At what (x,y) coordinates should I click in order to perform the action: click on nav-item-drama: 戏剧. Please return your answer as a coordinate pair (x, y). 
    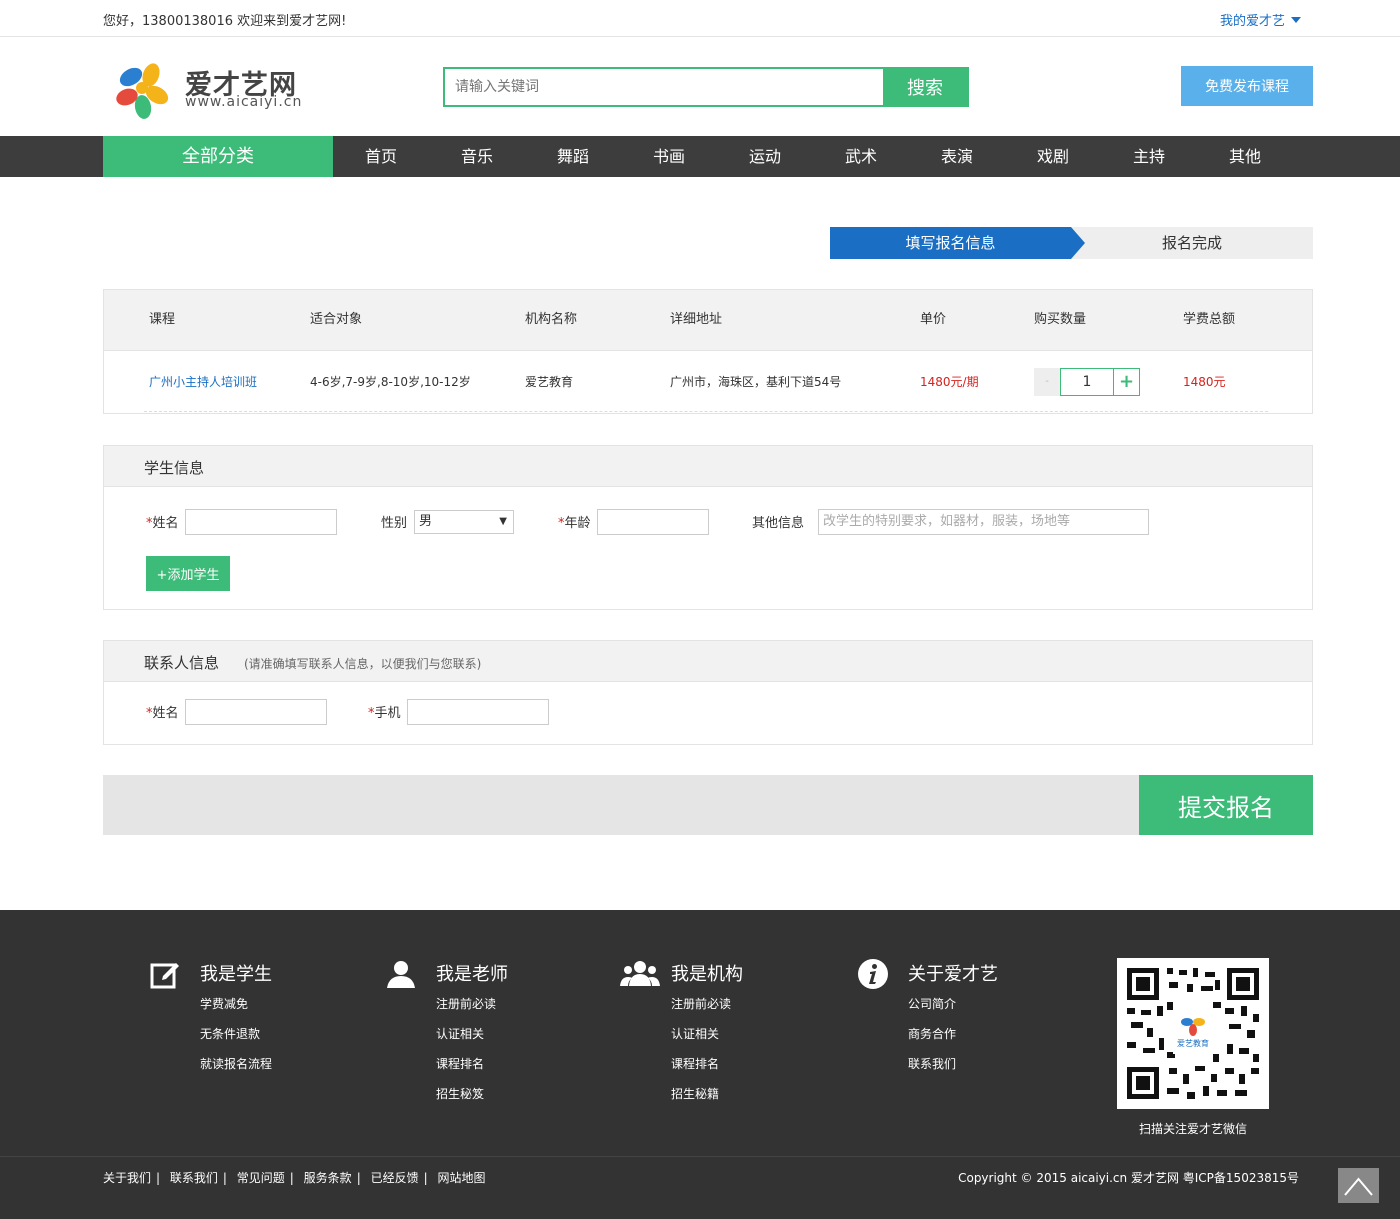
    Looking at the image, I should click on (1053, 156).